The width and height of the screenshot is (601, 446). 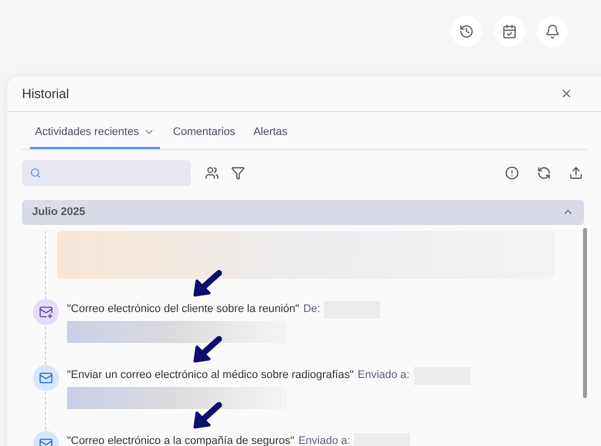 I want to click on alert-icon, so click(x=512, y=173).